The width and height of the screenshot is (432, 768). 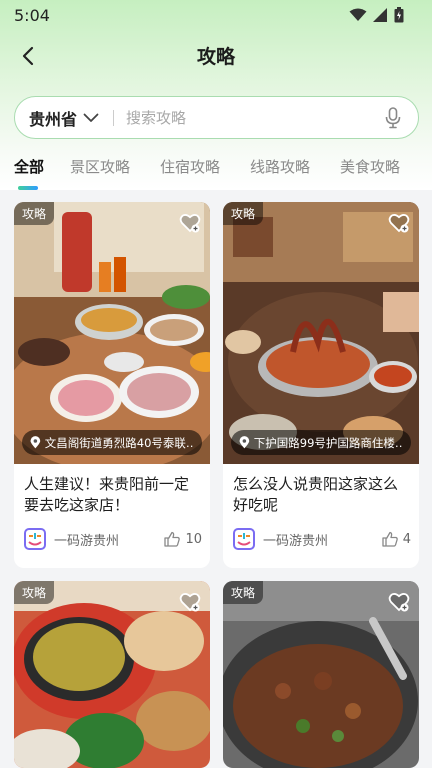 What do you see at coordinates (183, 539) in the screenshot?
I see `like-button: 10` at bounding box center [183, 539].